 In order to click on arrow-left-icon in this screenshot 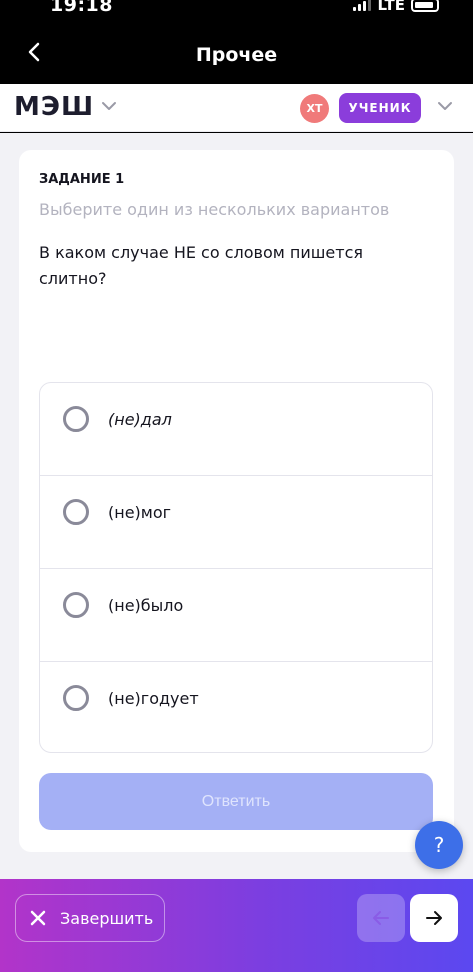, I will do `click(381, 918)`.